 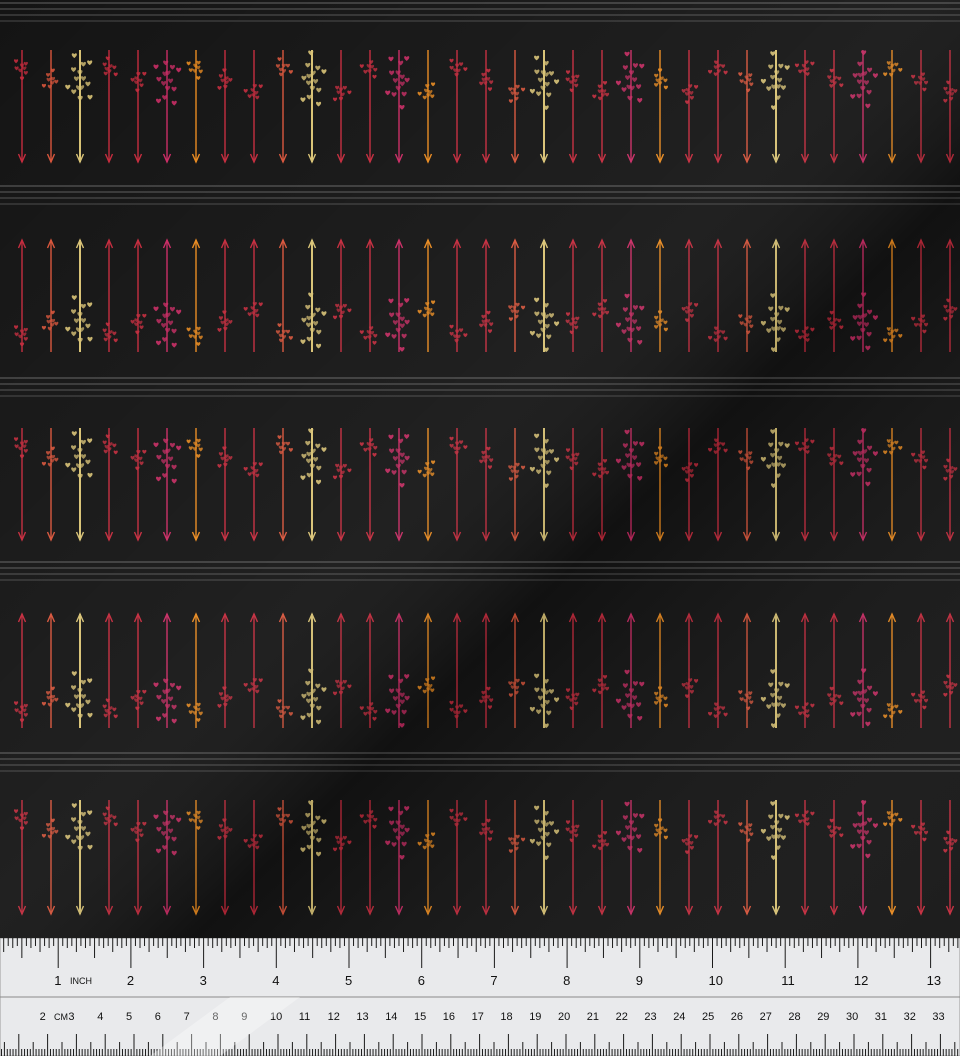 I want to click on cm-number: 25, so click(x=708, y=1017).